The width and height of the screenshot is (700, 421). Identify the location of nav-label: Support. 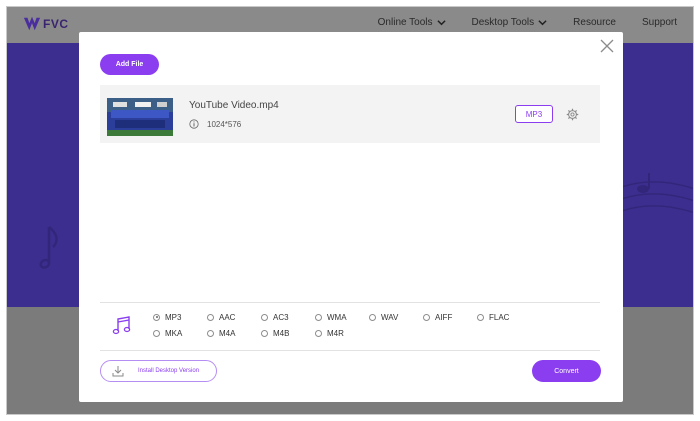
(659, 22).